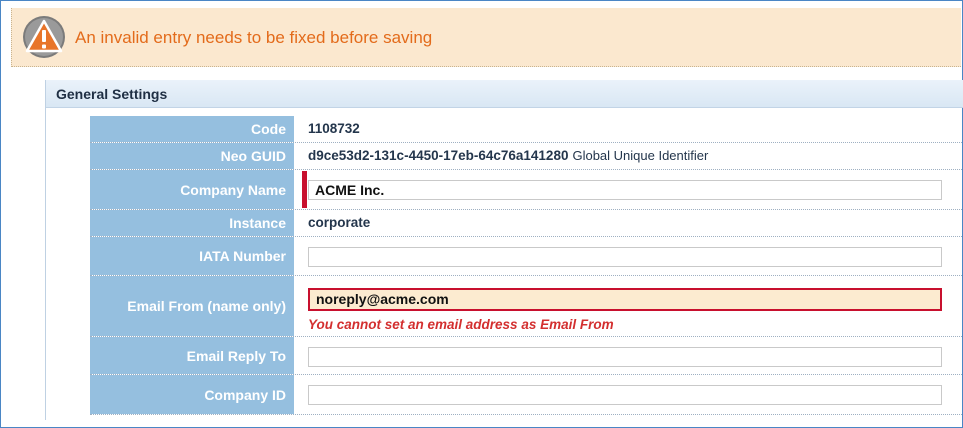  I want to click on company-name-input: ACME Inc., so click(625, 190).